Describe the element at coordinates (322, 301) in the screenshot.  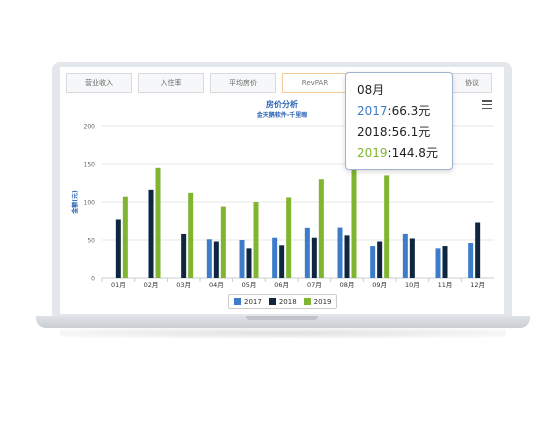
I see `legend-label: 2019` at that location.